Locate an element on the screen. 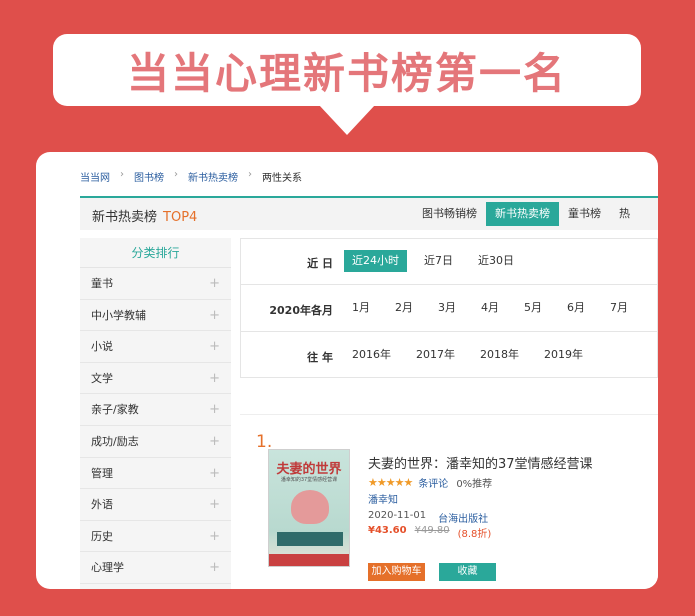 This screenshot has width=695, height=616. publication-info: 2020-11-01 台海出版社 is located at coordinates (428, 517).